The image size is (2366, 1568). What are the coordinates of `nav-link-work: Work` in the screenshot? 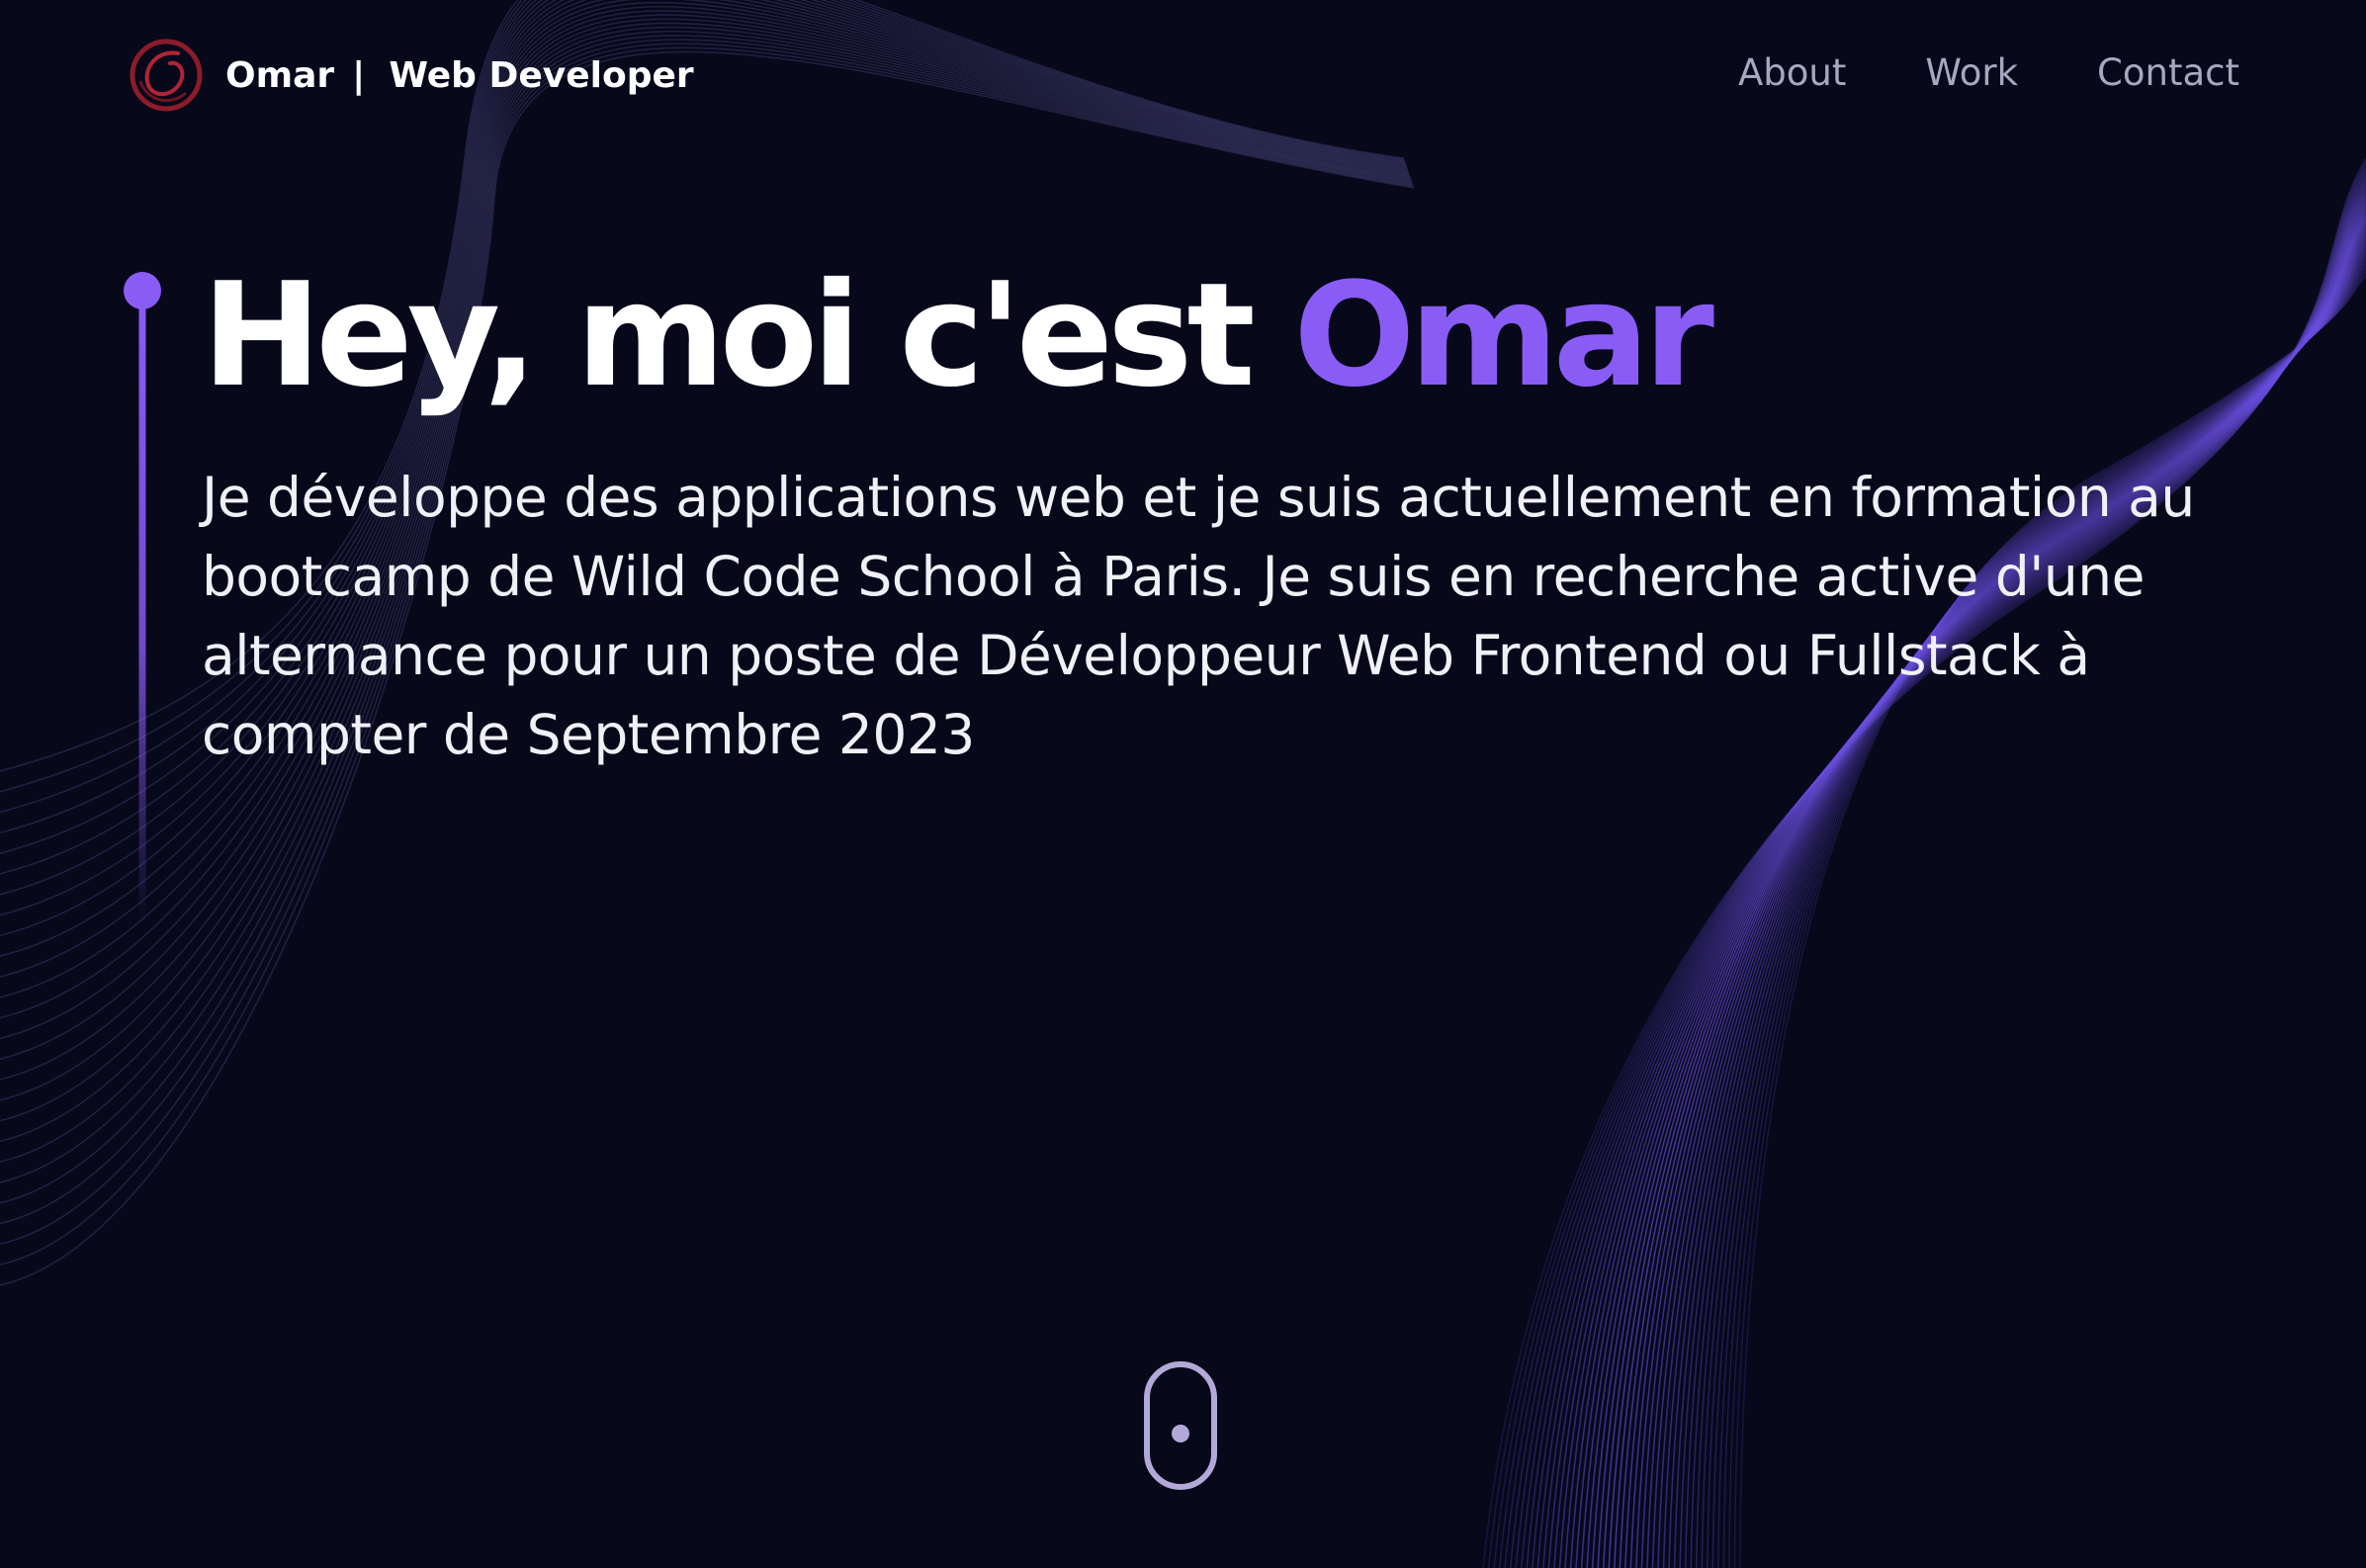 It's located at (1971, 72).